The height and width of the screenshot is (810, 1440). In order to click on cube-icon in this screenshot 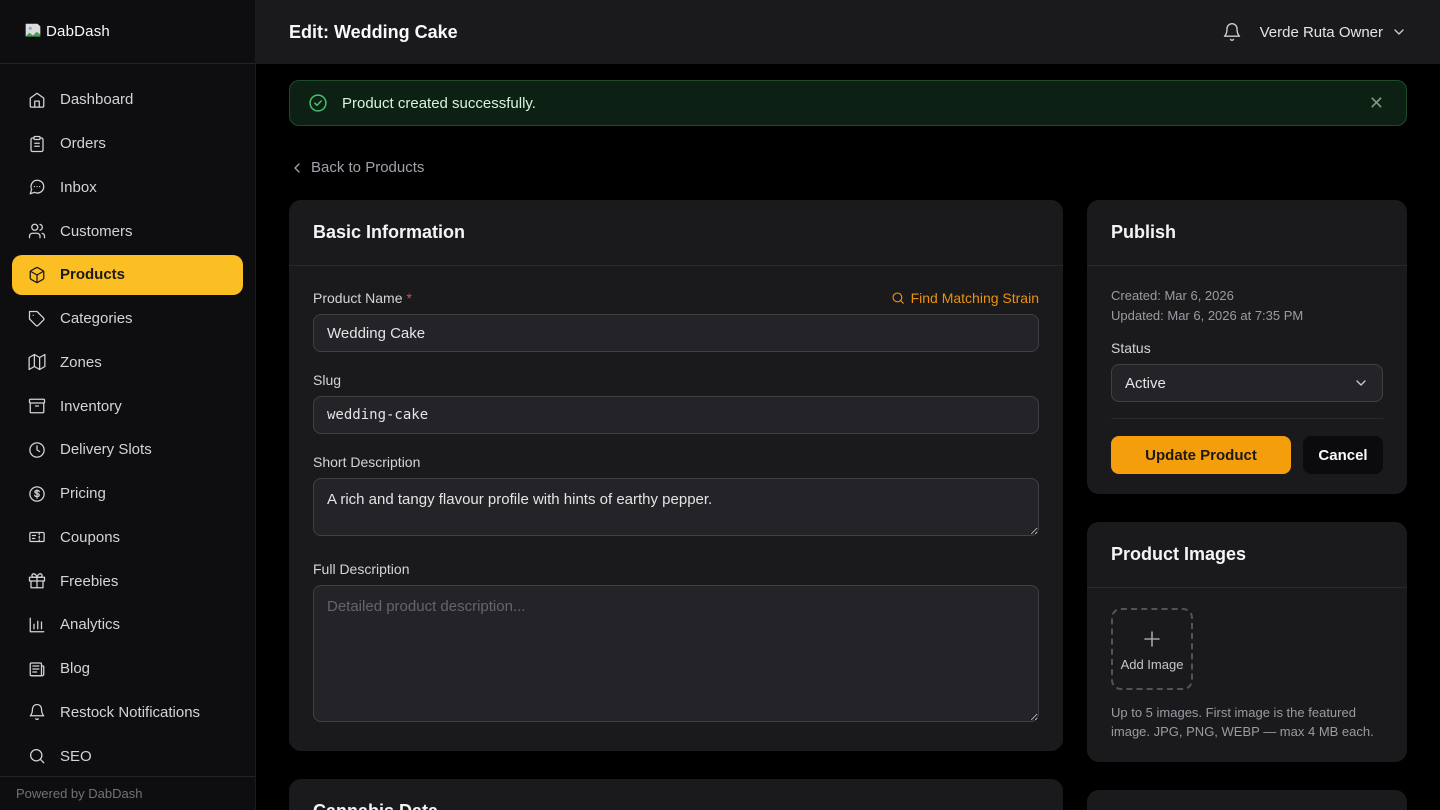, I will do `click(37, 275)`.